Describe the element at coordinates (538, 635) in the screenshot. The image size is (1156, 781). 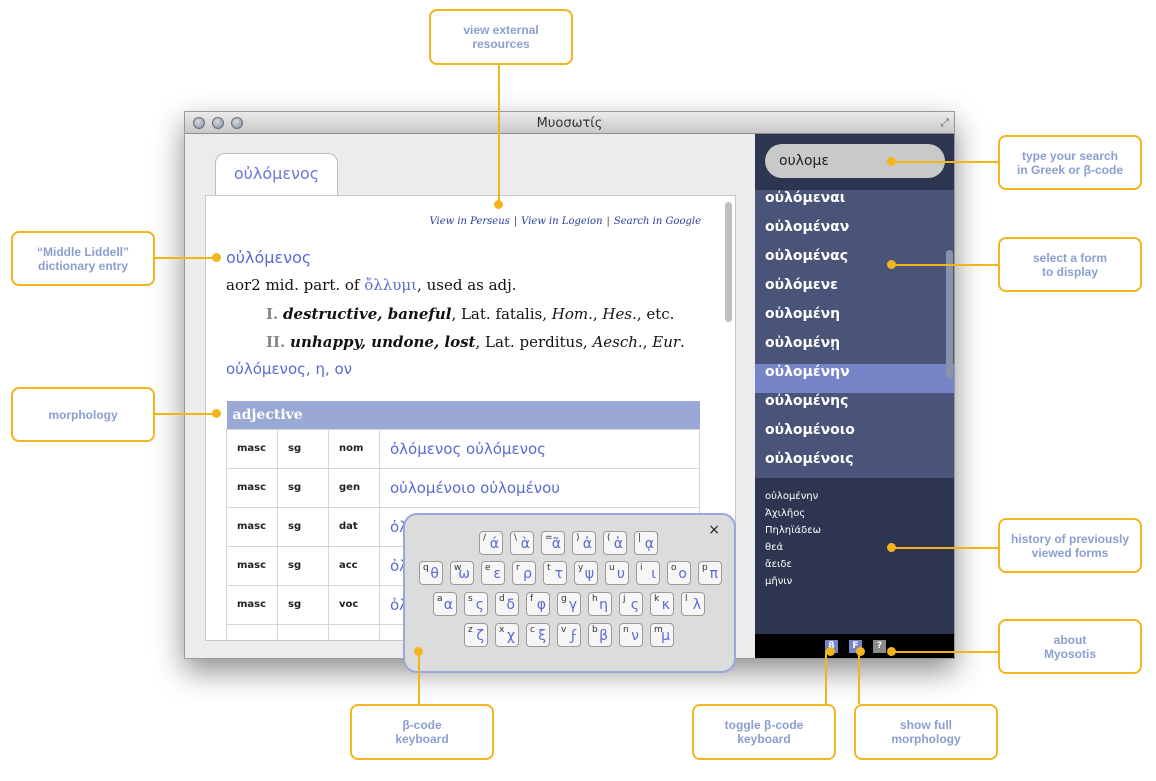
I see `keyboard-key: cξ` at that location.